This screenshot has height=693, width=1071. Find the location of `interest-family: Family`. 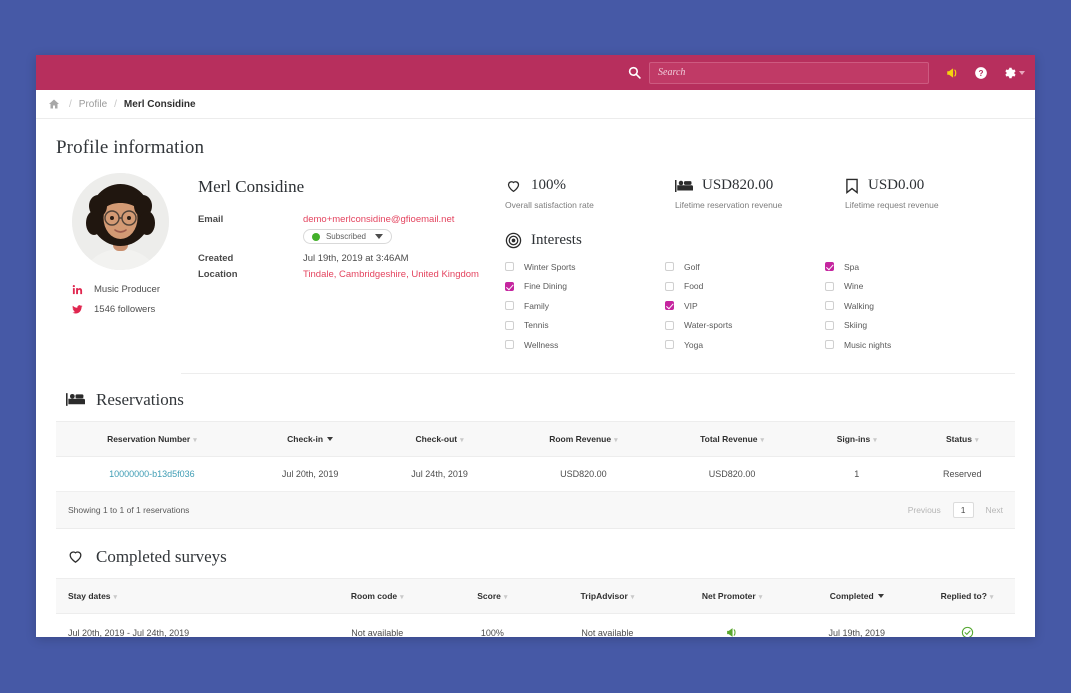

interest-family: Family is located at coordinates (585, 306).